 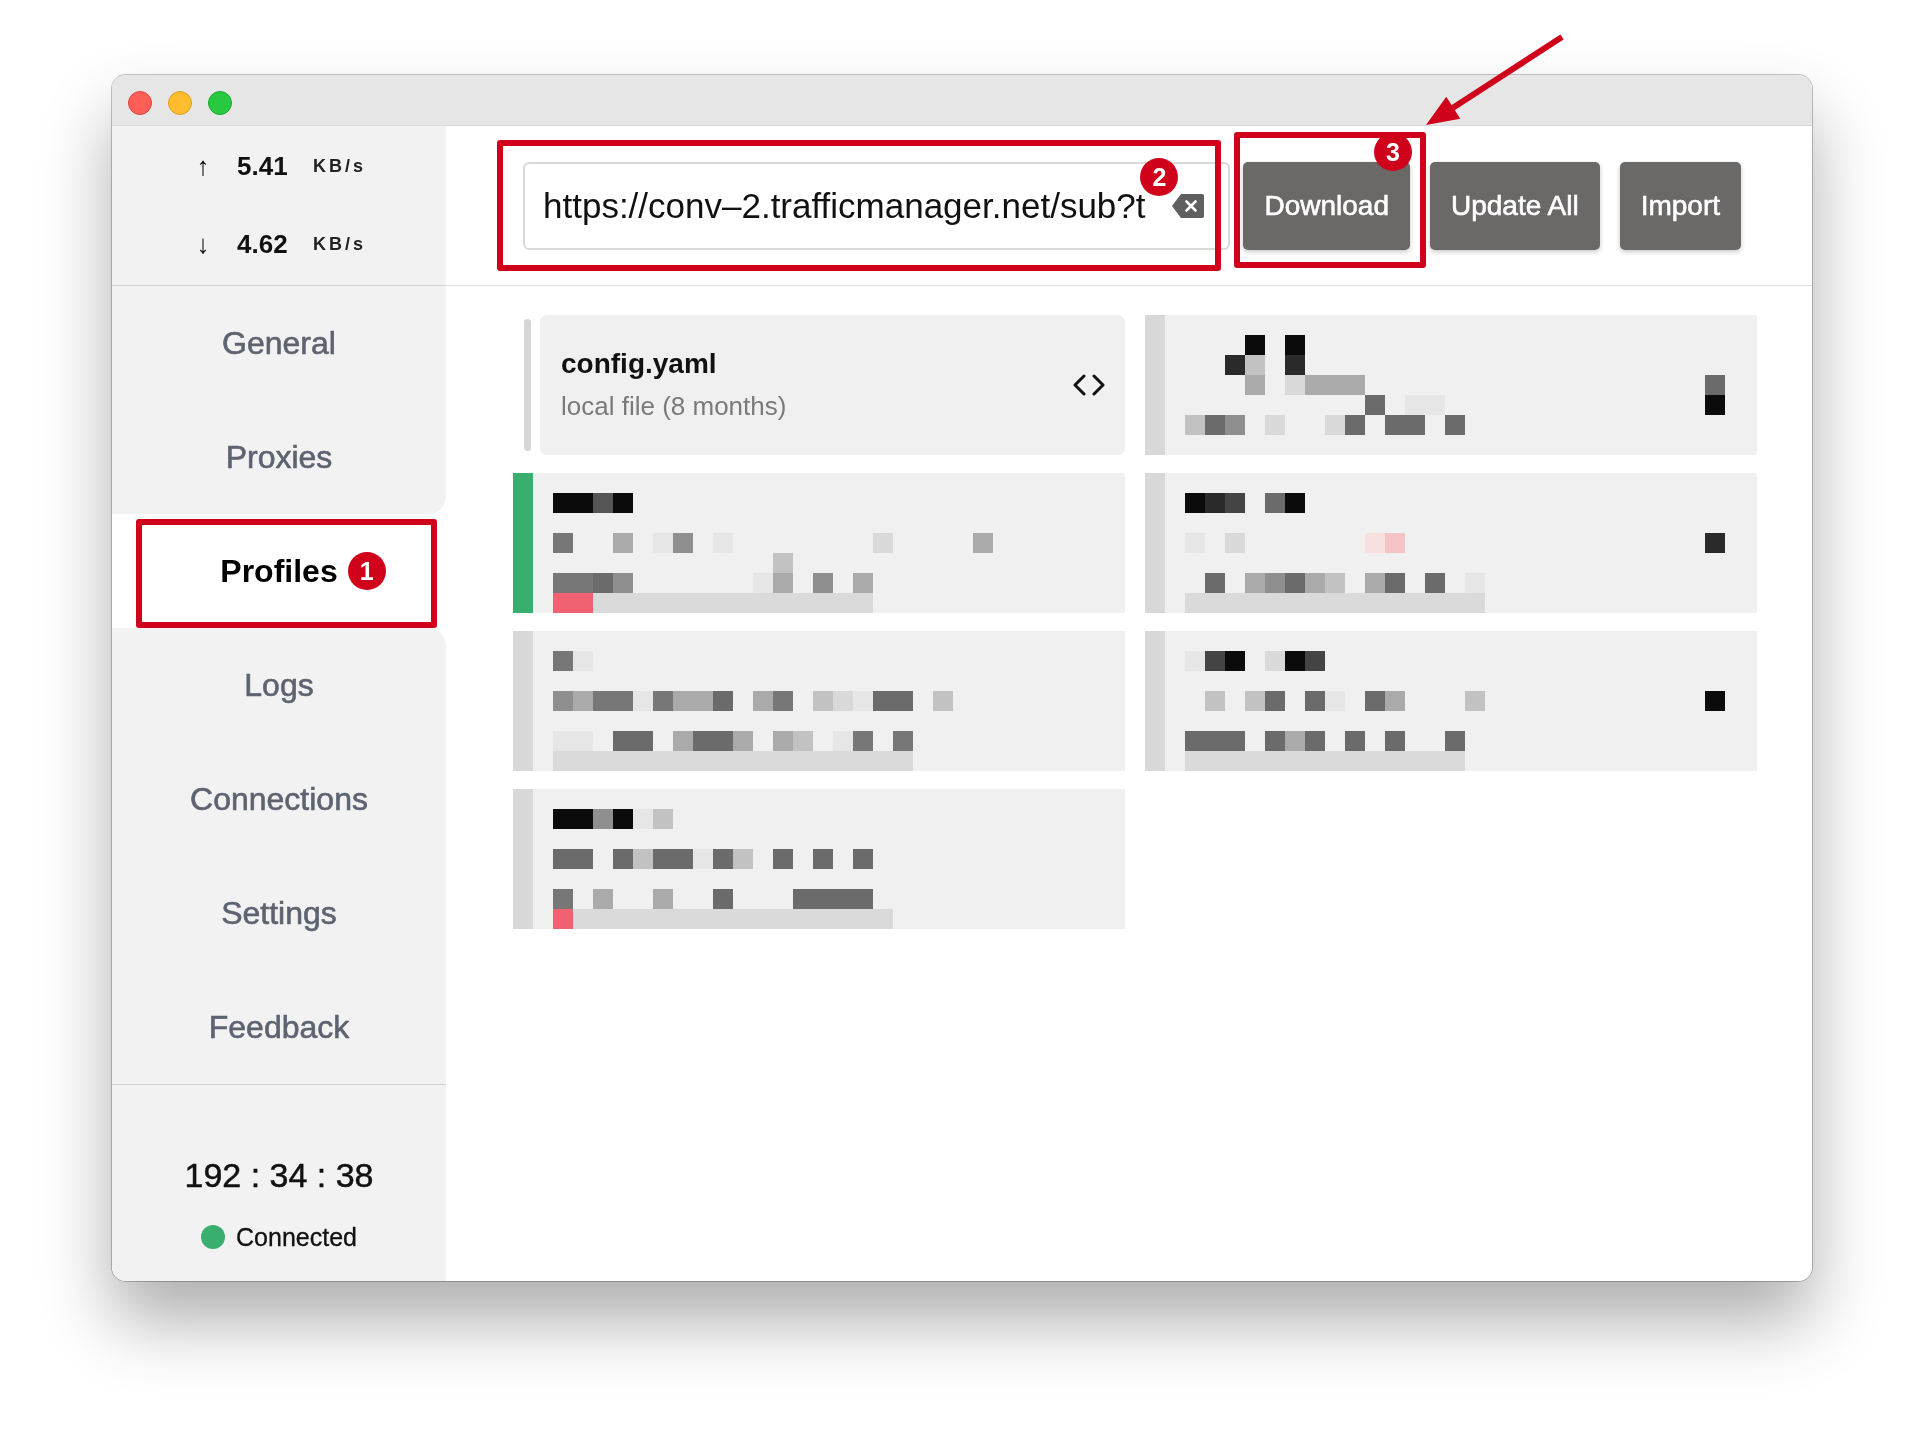 I want to click on toolbar-button: Download, so click(x=1326, y=205).